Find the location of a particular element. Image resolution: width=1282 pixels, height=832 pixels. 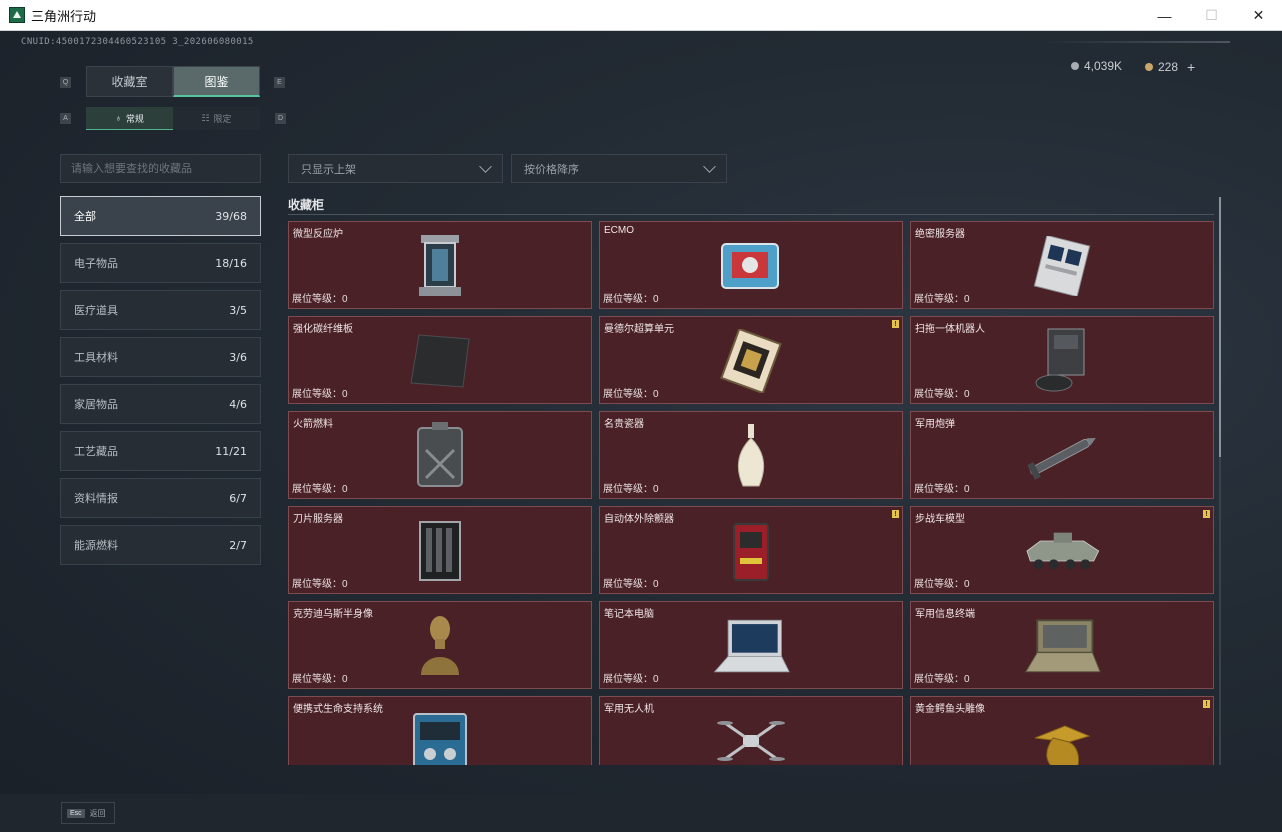

collection-card: 军用炮弹 展位等级：0 is located at coordinates (1062, 455).